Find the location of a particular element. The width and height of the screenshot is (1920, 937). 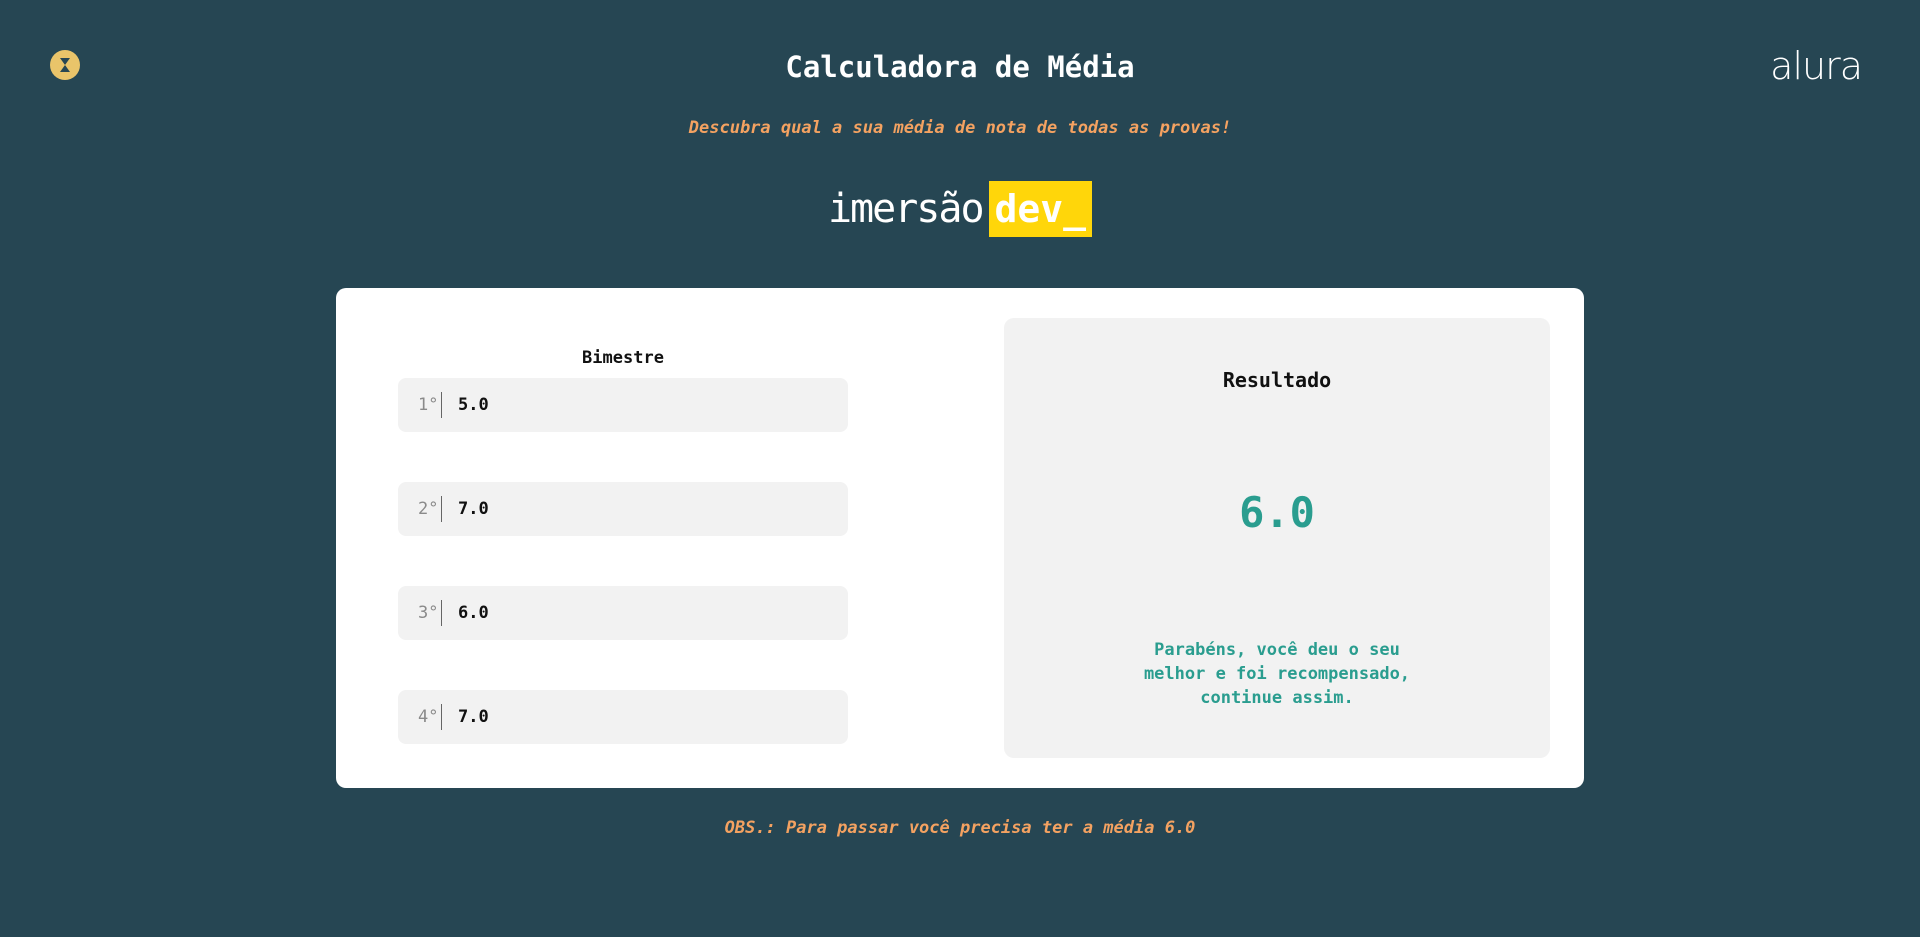

imersao-logo-word: imersão is located at coordinates (906, 209).